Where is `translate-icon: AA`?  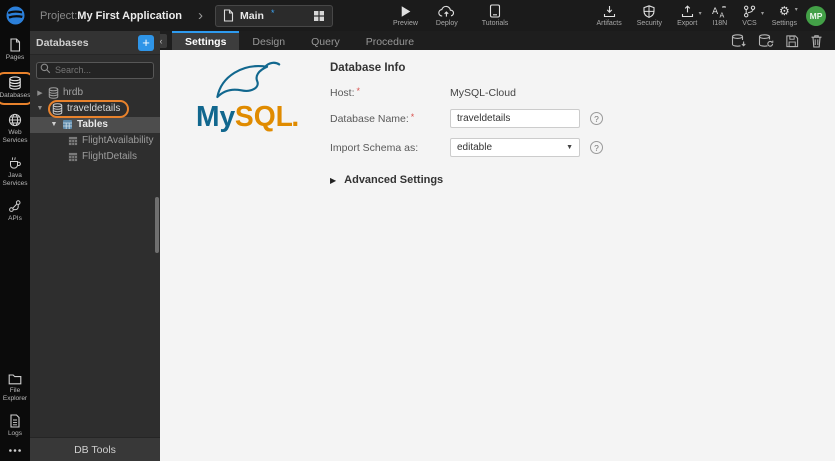 translate-icon: AA is located at coordinates (719, 11).